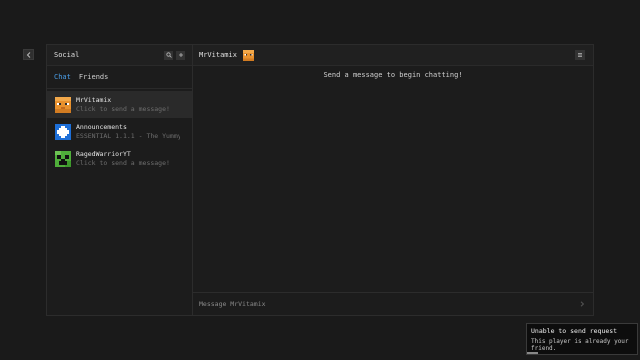 The width and height of the screenshot is (640, 360). I want to click on conversation-item-ragedwarrioryt: RagedWarriorYT Click to send a message!, so click(119, 158).